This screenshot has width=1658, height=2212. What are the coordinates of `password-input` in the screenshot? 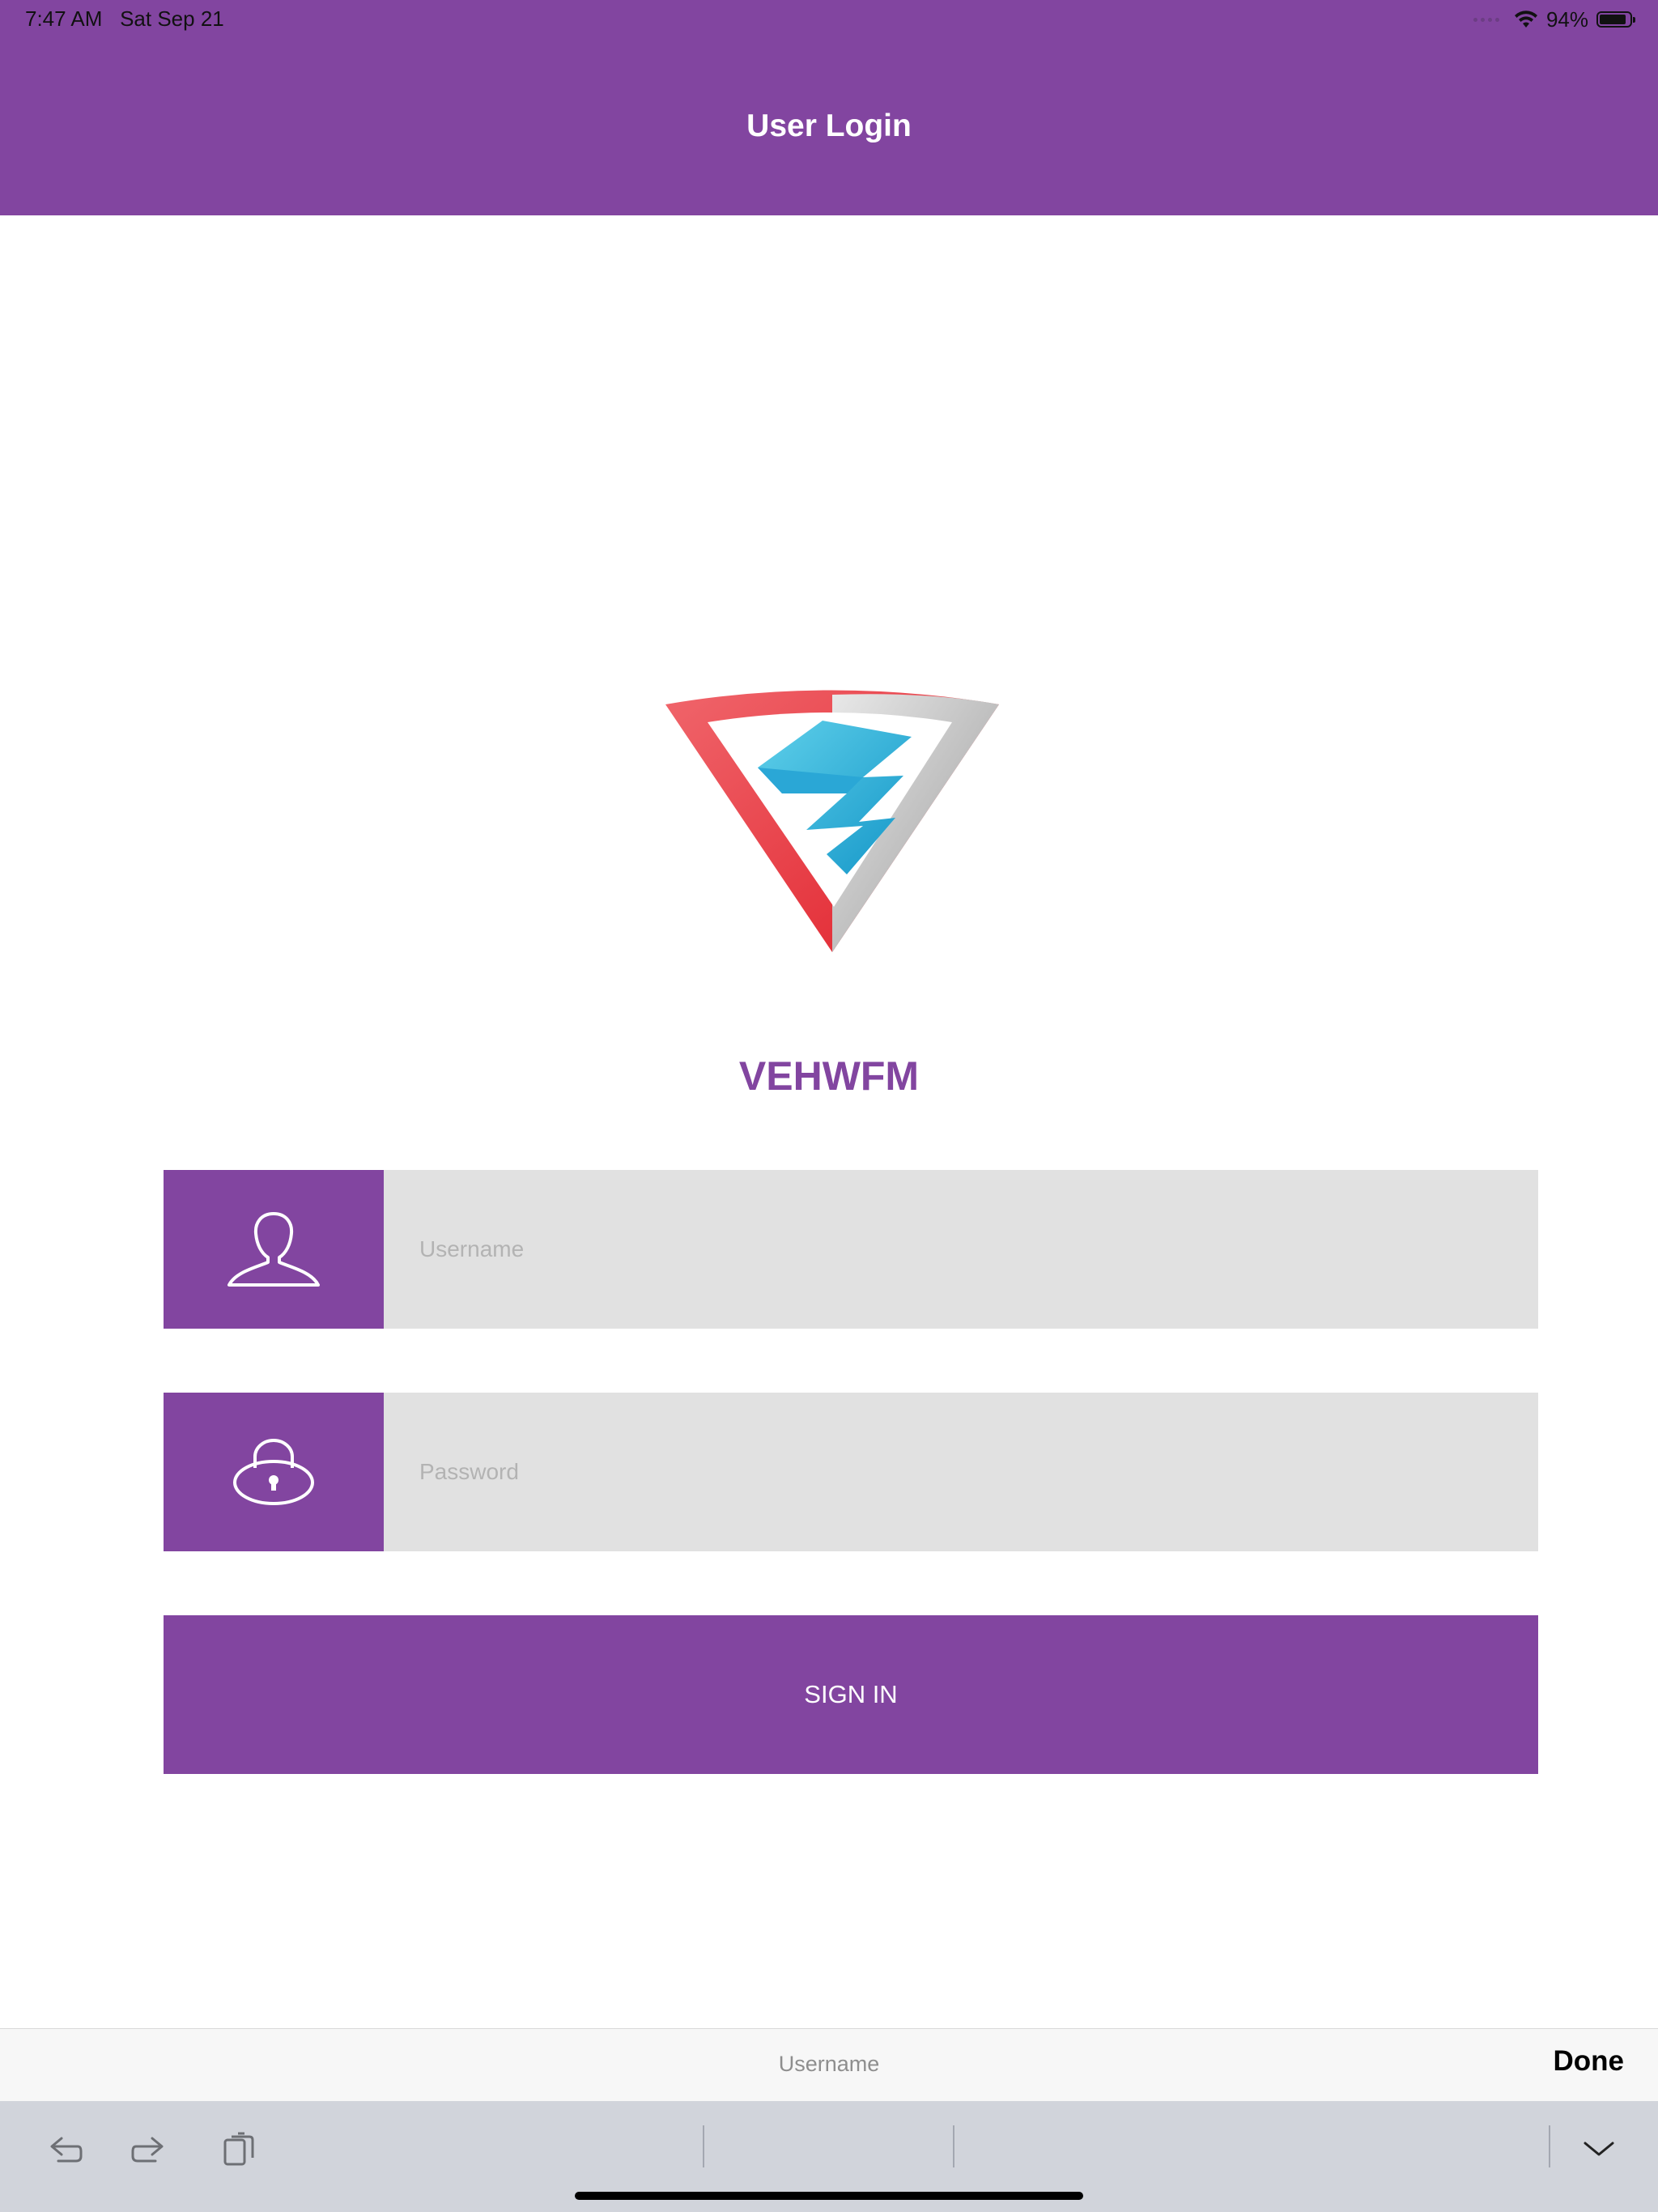 It's located at (961, 1472).